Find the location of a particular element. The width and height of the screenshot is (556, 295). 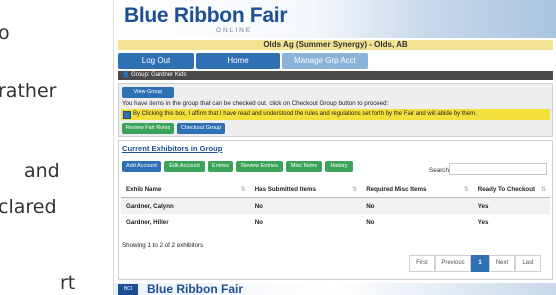

logout-button: Log Out is located at coordinates (156, 61).